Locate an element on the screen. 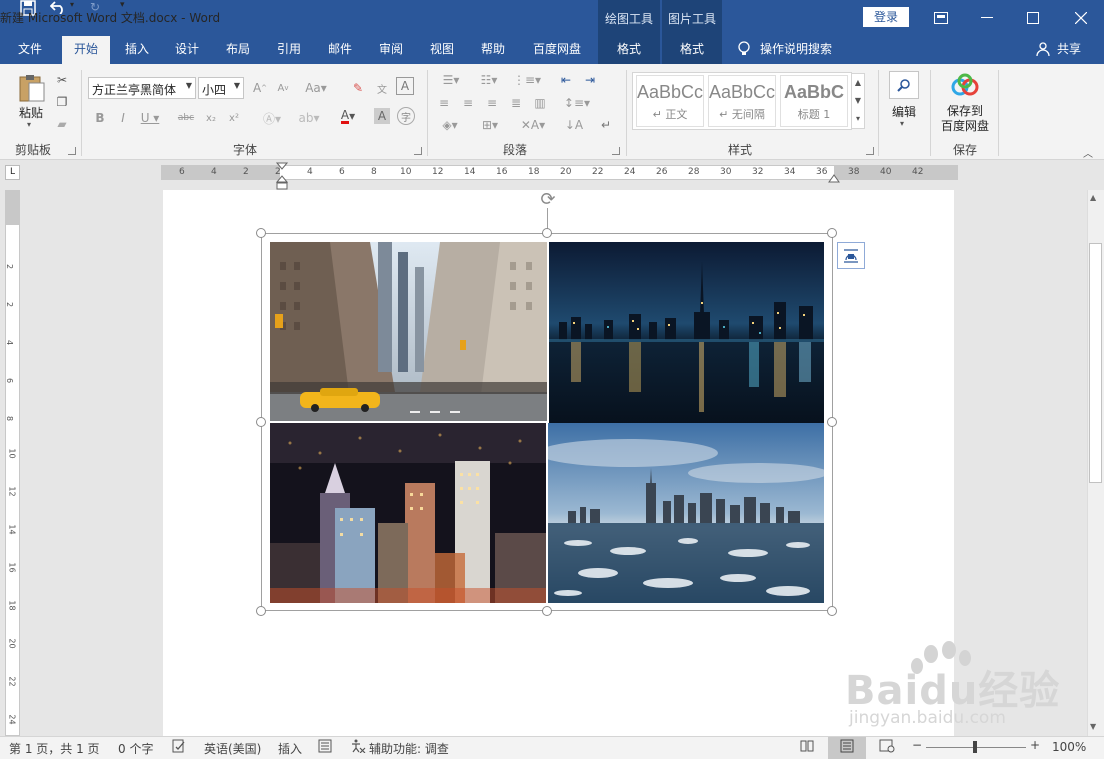 The image size is (1104, 759). tab-help: 帮助 is located at coordinates (493, 50).